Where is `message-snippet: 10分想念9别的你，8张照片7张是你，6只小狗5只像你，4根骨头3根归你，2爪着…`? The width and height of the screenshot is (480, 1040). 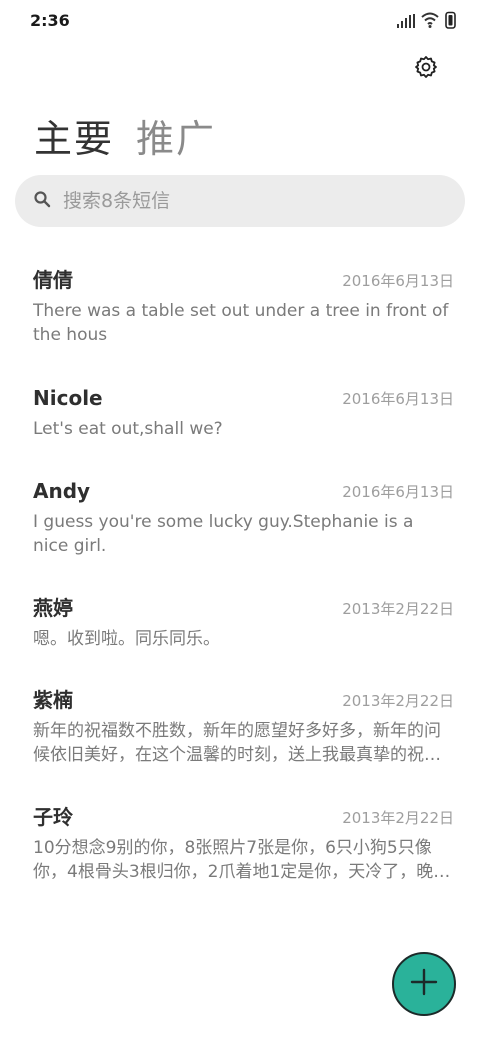 message-snippet: 10分想念9别的你，8张照片7张是你，6只小狗5只像你，4根骨头3根归你，2爪着… is located at coordinates (242, 860).